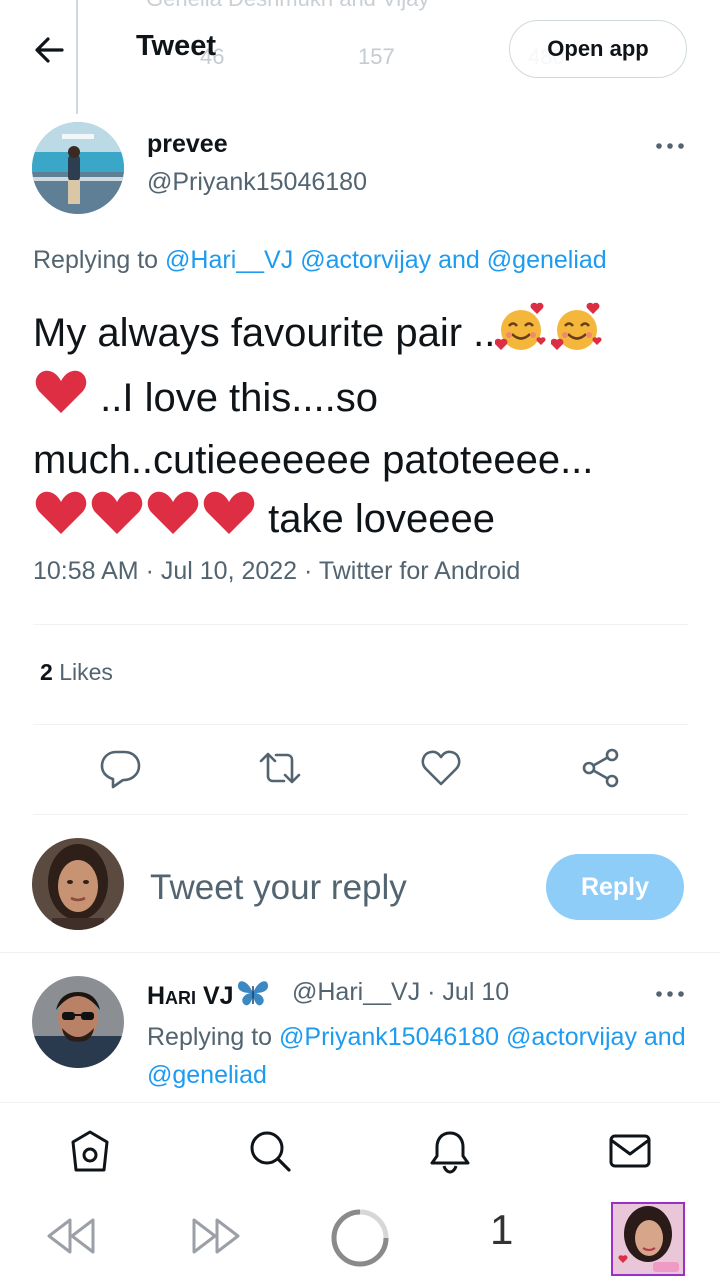 This screenshot has width=720, height=1281. What do you see at coordinates (475, 992) in the screenshot?
I see `reply-date: Jul 10` at bounding box center [475, 992].